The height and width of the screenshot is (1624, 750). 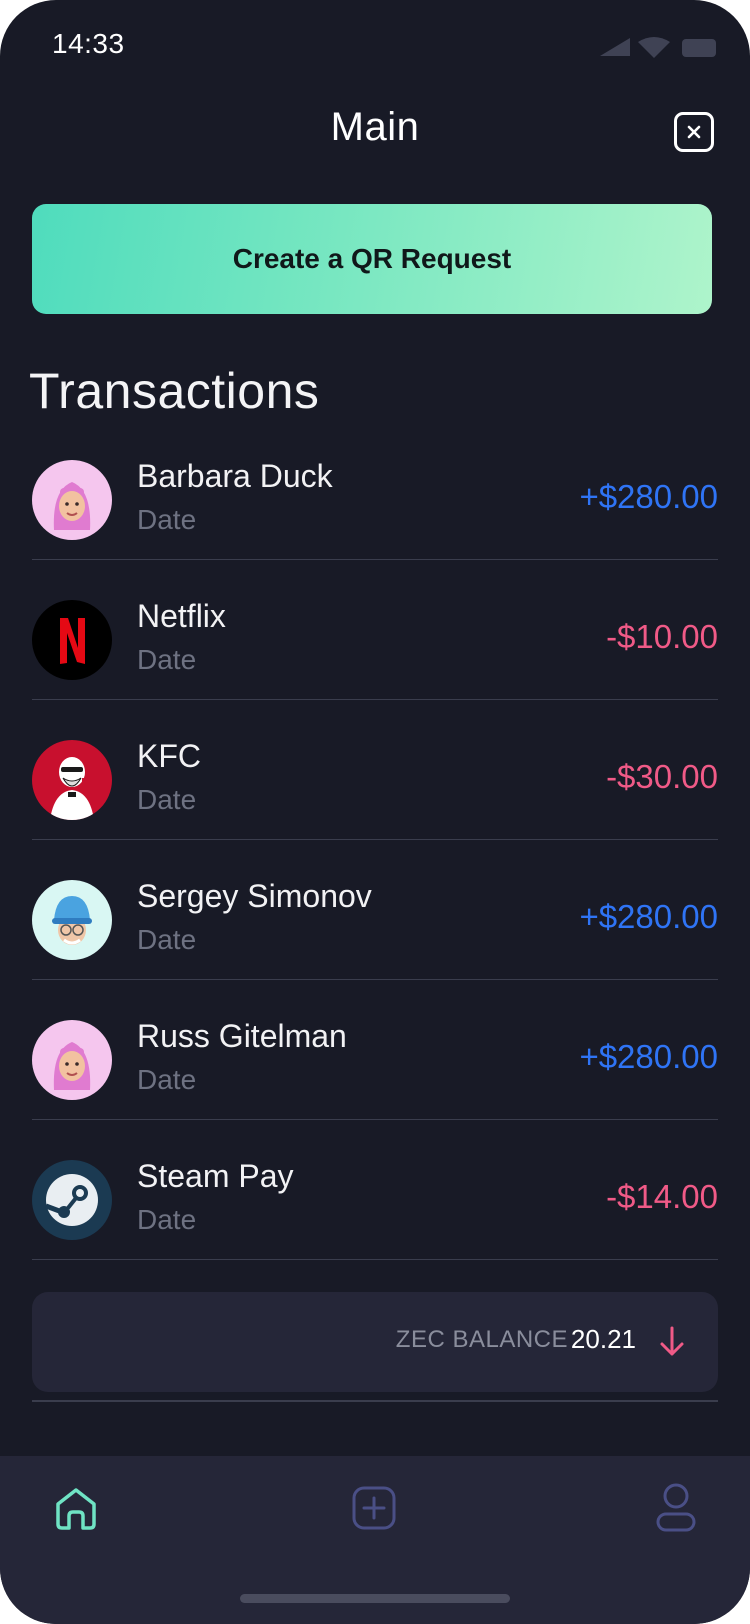 I want to click on status-time: 14:33, so click(x=88, y=43).